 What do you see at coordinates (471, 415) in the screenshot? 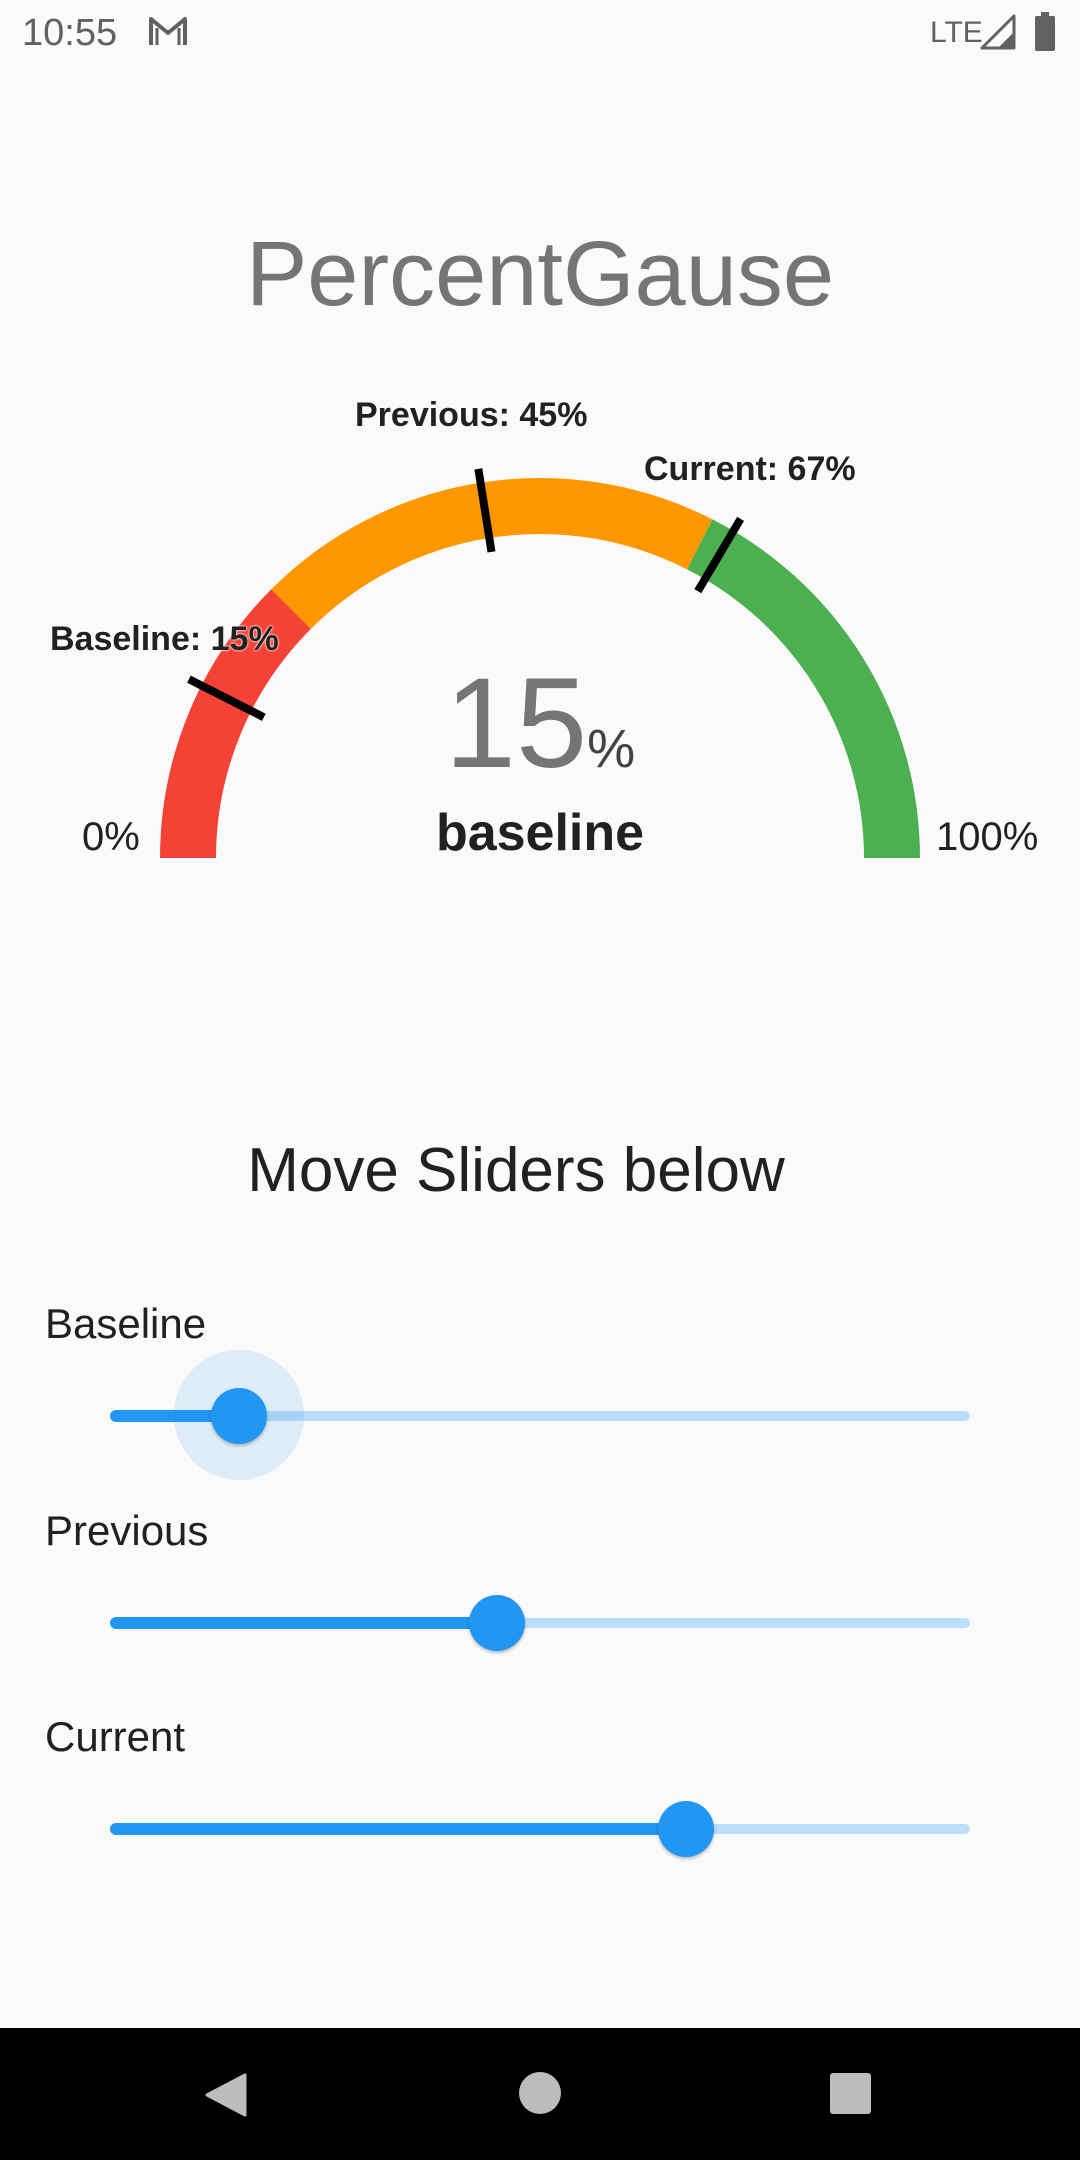
I see `previous-marker-label: Previous: 45%` at bounding box center [471, 415].